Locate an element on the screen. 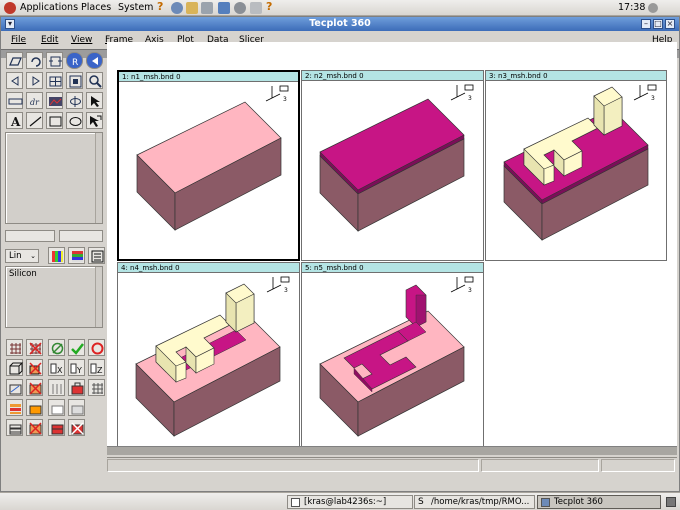 The width and height of the screenshot is (680, 510). layers-shaded-icon is located at coordinates (76, 407).